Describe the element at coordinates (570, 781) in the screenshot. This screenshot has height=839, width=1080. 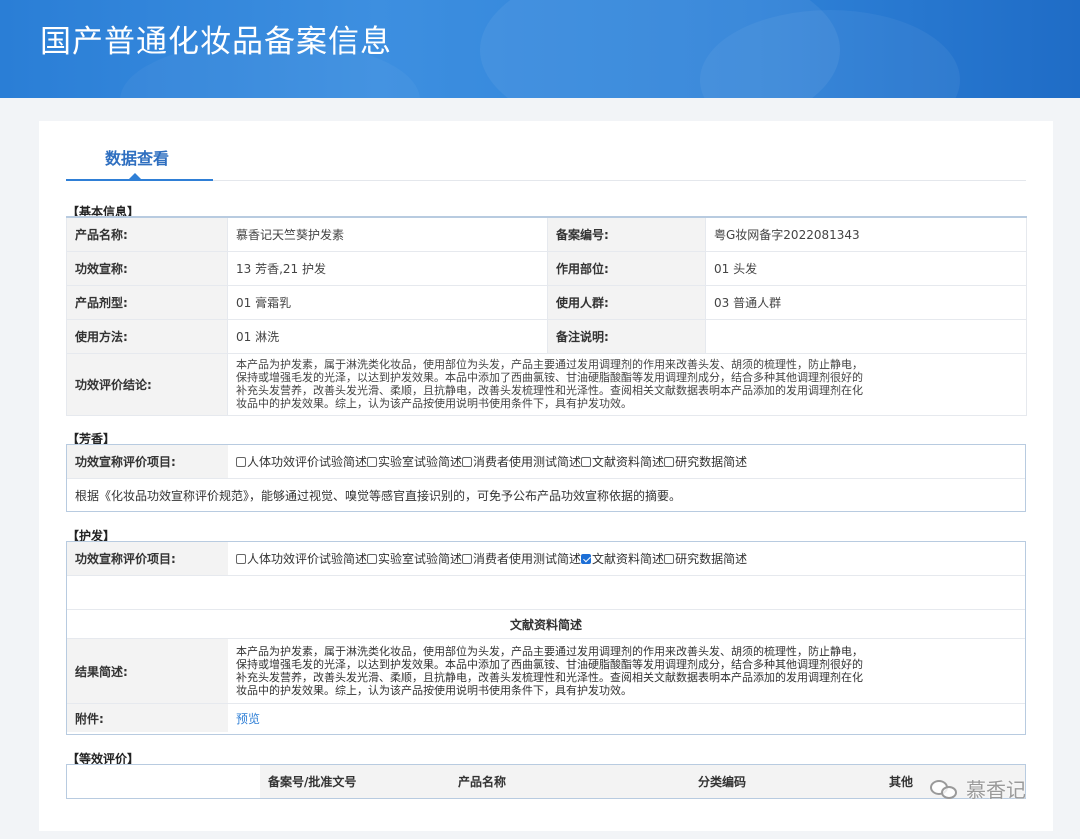
I see `header-cell-product-name: 产品名称` at that location.